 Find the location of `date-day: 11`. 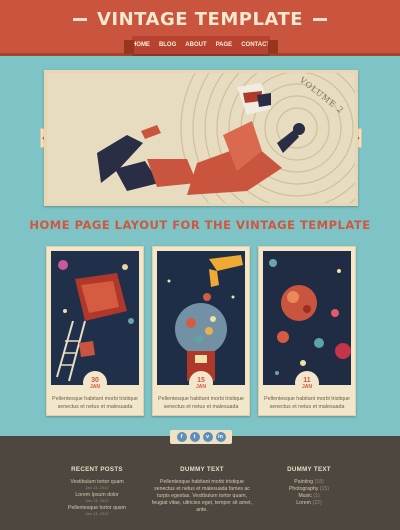

date-day: 11 is located at coordinates (307, 380).